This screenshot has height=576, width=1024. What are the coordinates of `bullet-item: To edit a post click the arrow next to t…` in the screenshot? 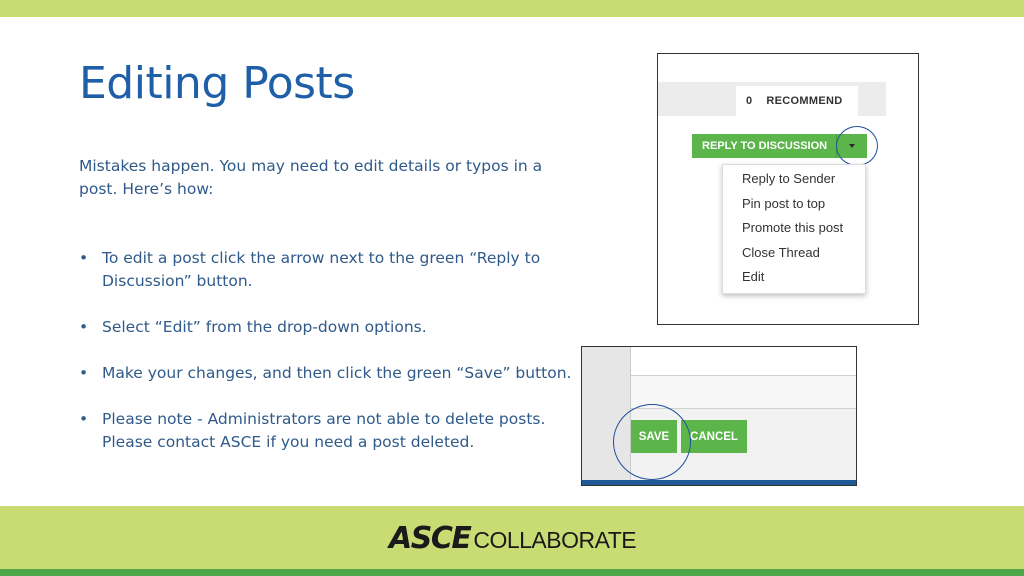 It's located at (329, 270).